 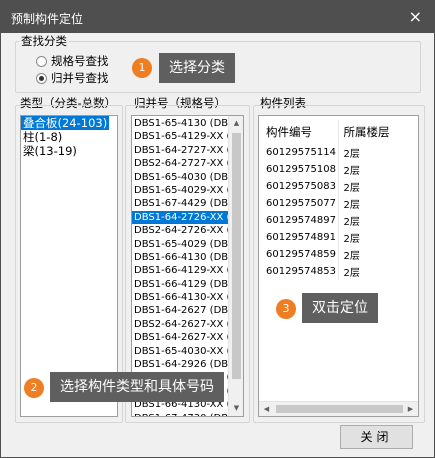 I want to click on component-hscrollbar: ◀ ▶, so click(x=338, y=408).